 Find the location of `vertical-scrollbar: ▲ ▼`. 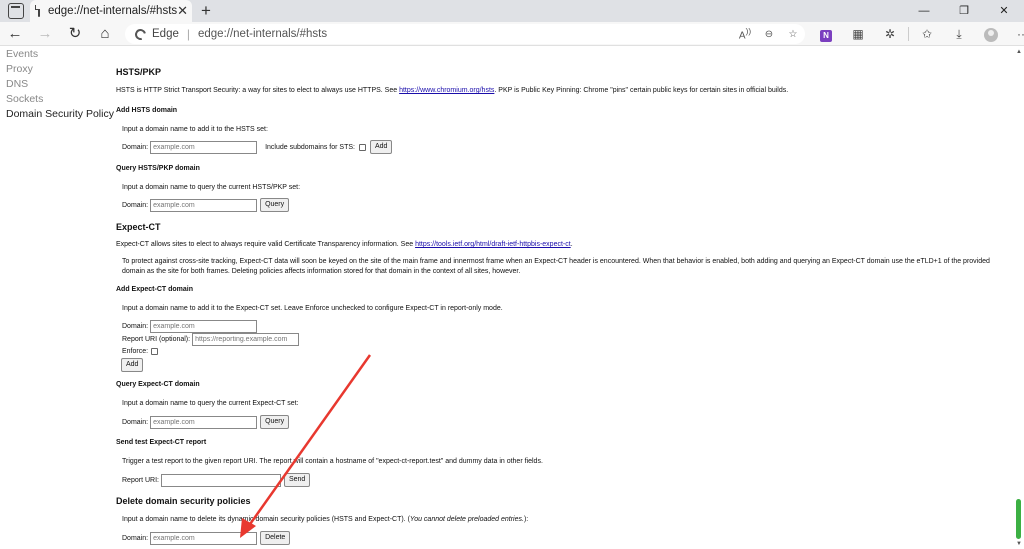

vertical-scrollbar: ▲ ▼ is located at coordinates (1018, 298).